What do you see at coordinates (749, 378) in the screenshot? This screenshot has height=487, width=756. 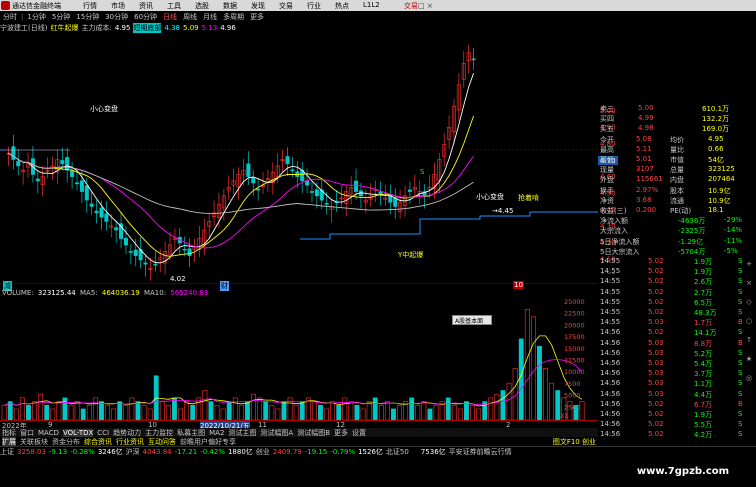 I see `side-tool-icon: ◎` at bounding box center [749, 378].